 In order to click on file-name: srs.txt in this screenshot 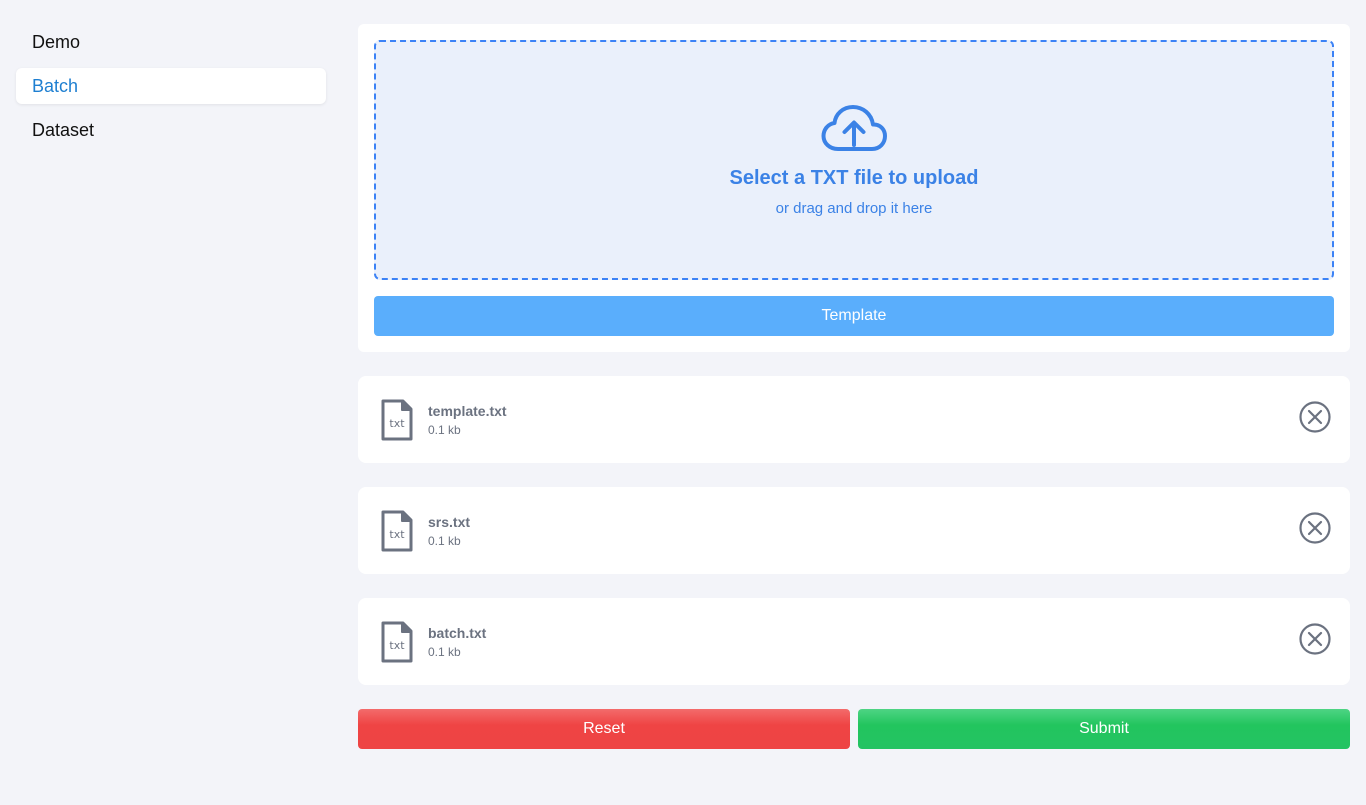, I will do `click(449, 521)`.